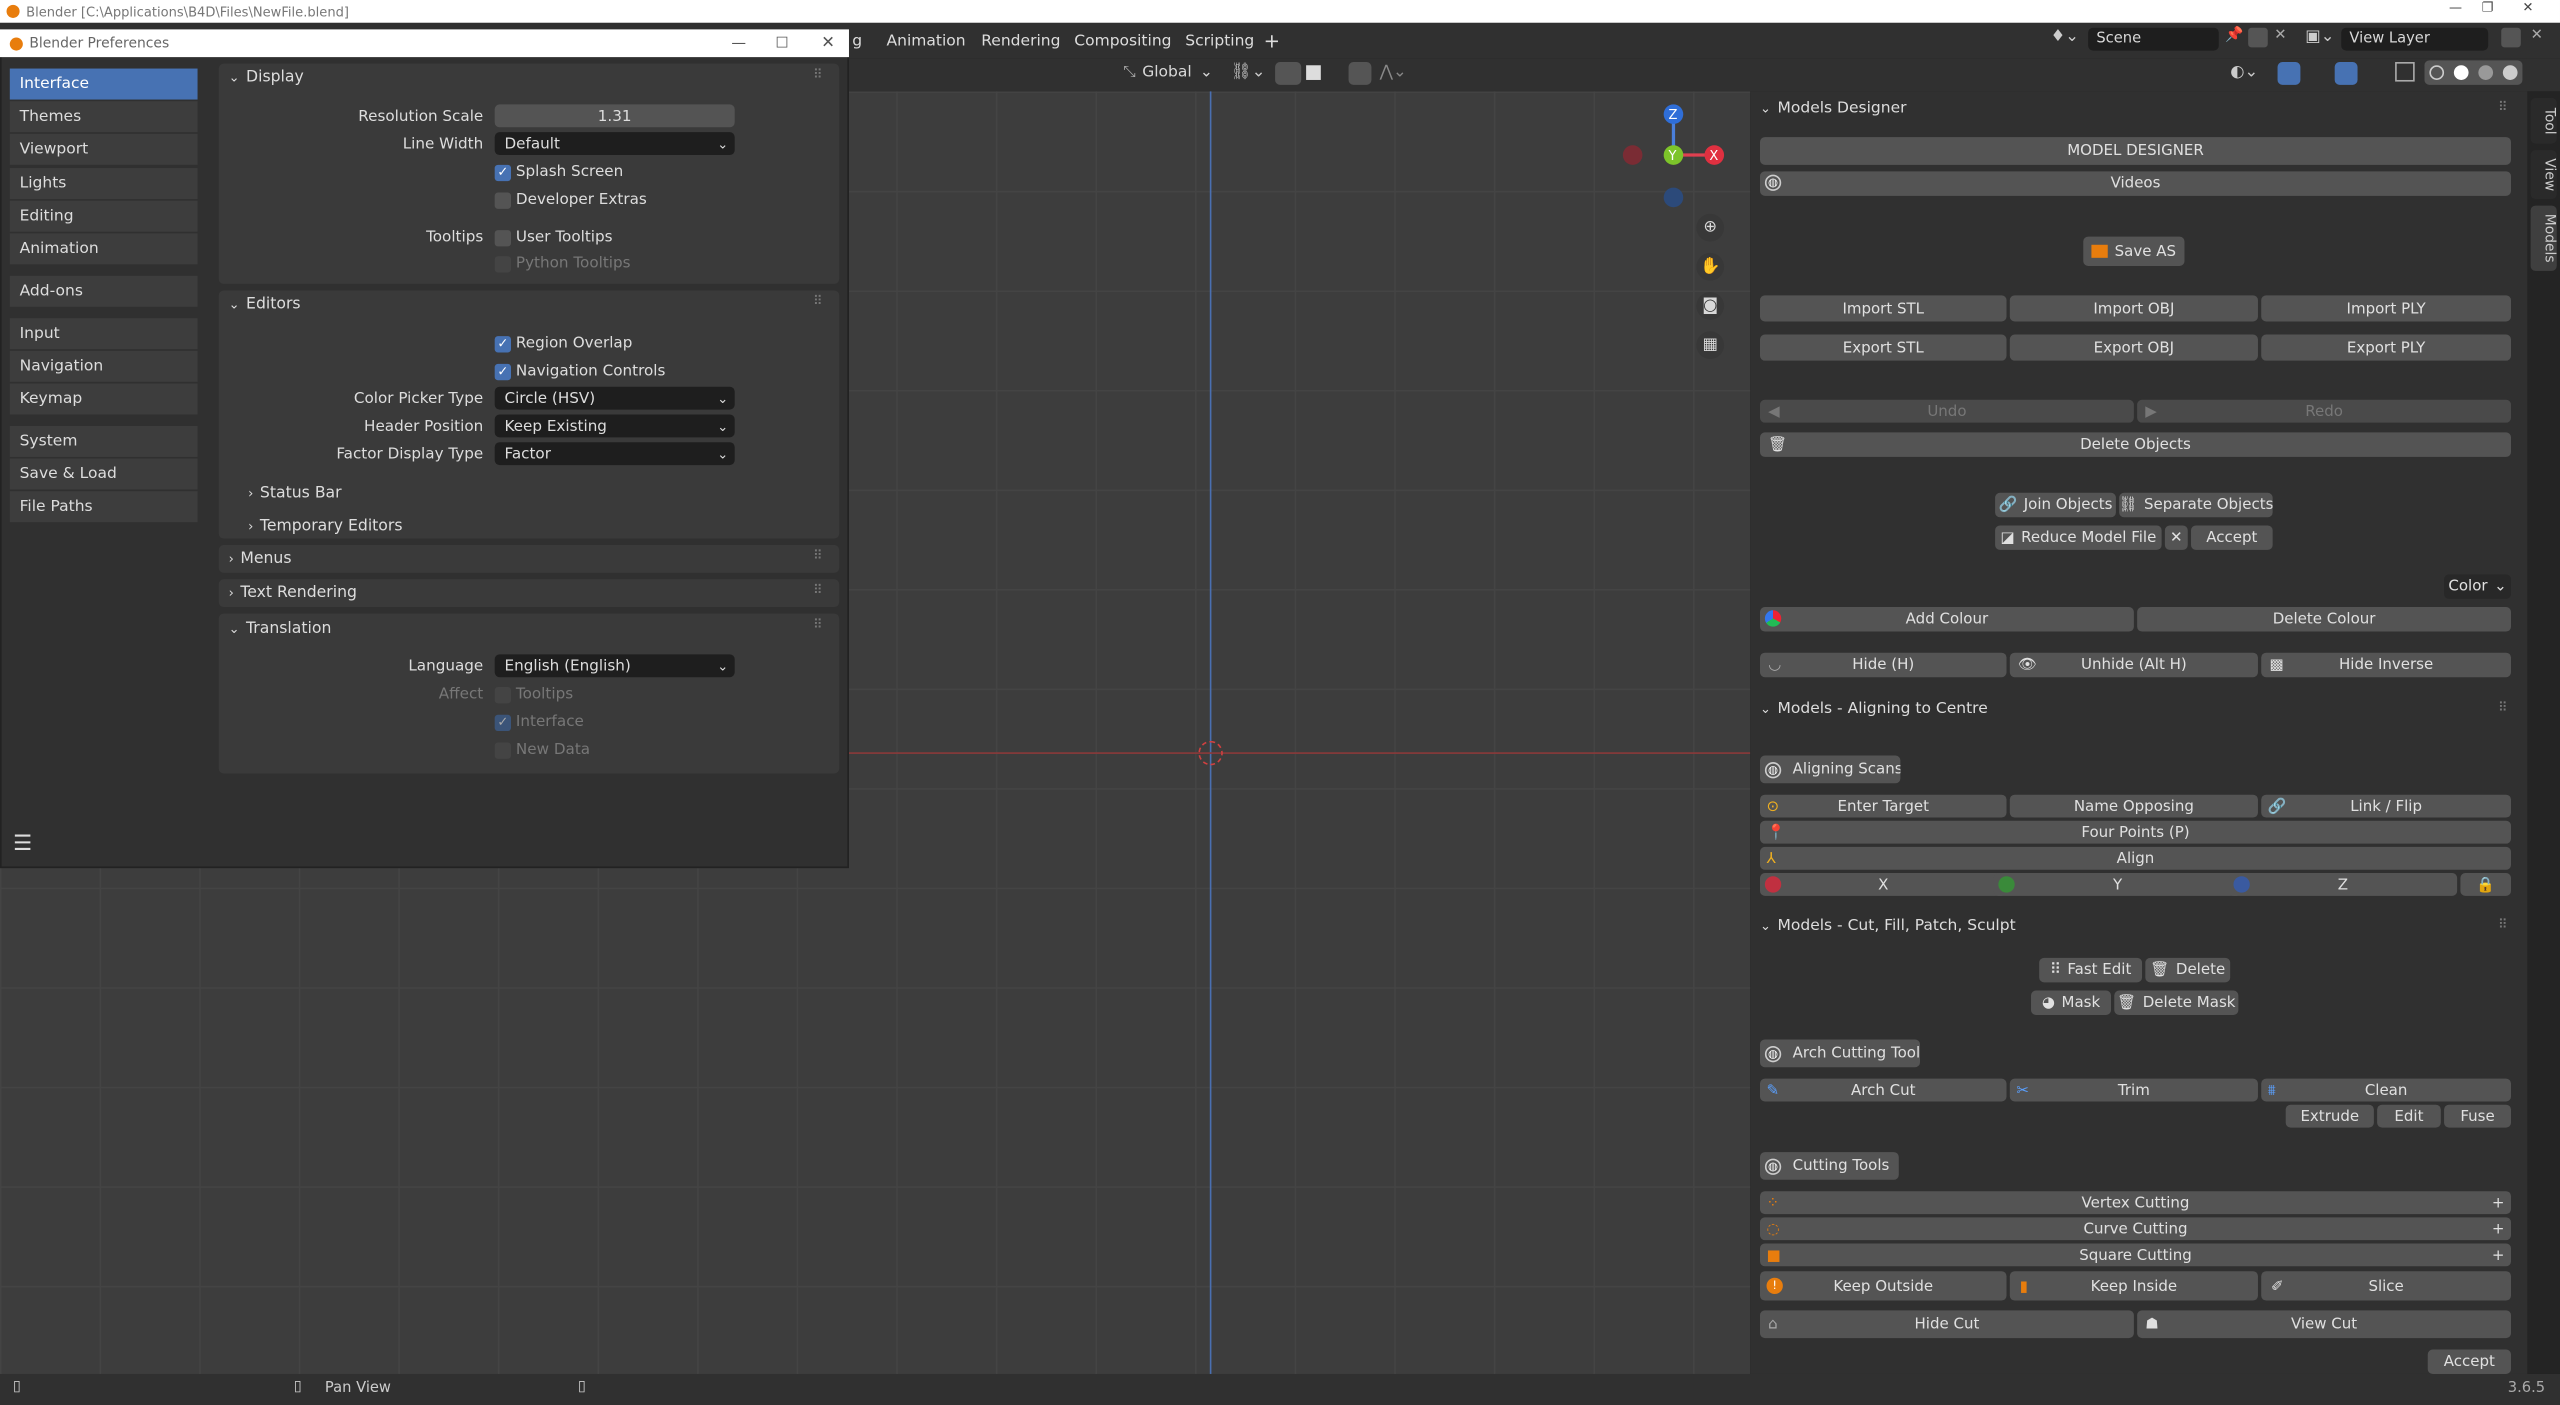  What do you see at coordinates (1883, 1090) in the screenshot?
I see `arch-cut-button: ✎ Arch Cut` at bounding box center [1883, 1090].